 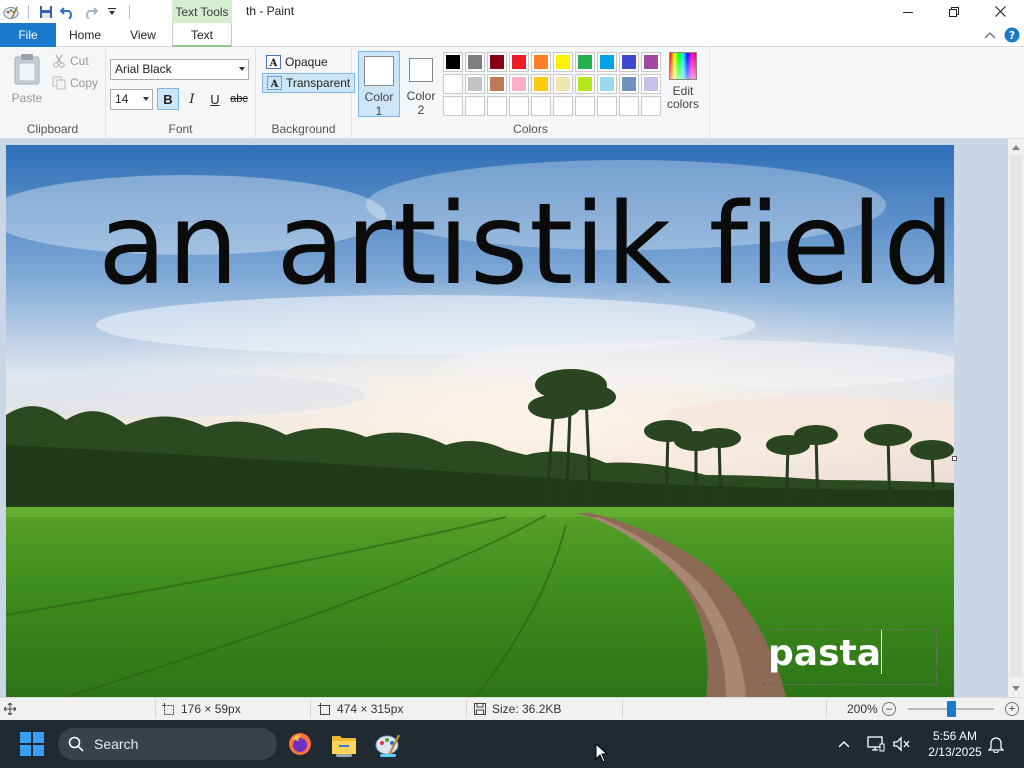 What do you see at coordinates (602, 753) in the screenshot?
I see `mouse-cursor-icon` at bounding box center [602, 753].